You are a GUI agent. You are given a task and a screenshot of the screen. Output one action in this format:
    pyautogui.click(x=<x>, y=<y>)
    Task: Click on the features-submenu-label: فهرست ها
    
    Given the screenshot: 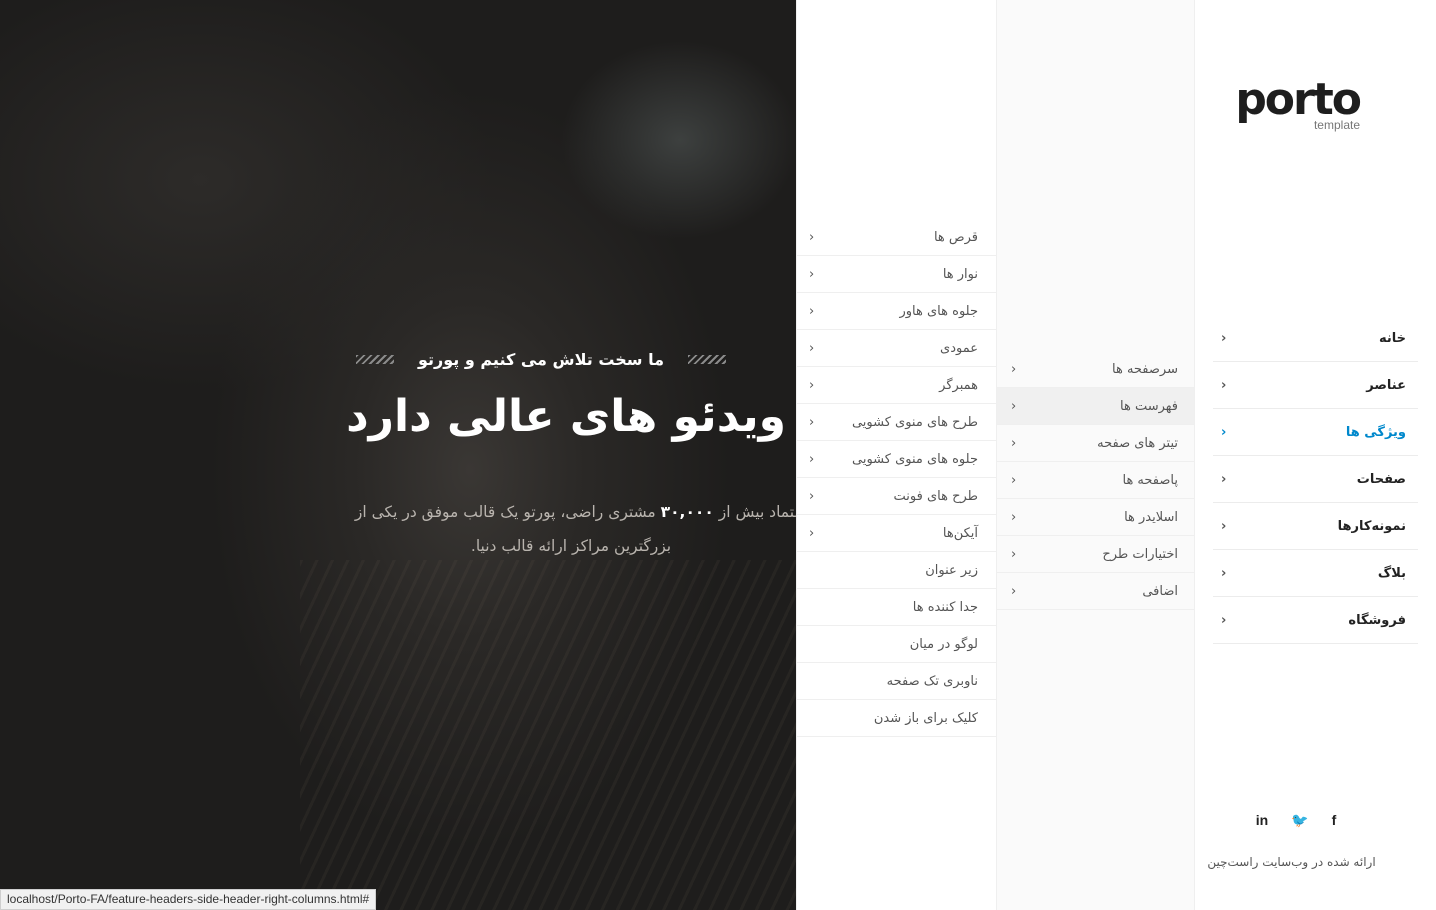 What is the action you would take?
    pyautogui.click(x=1149, y=406)
    